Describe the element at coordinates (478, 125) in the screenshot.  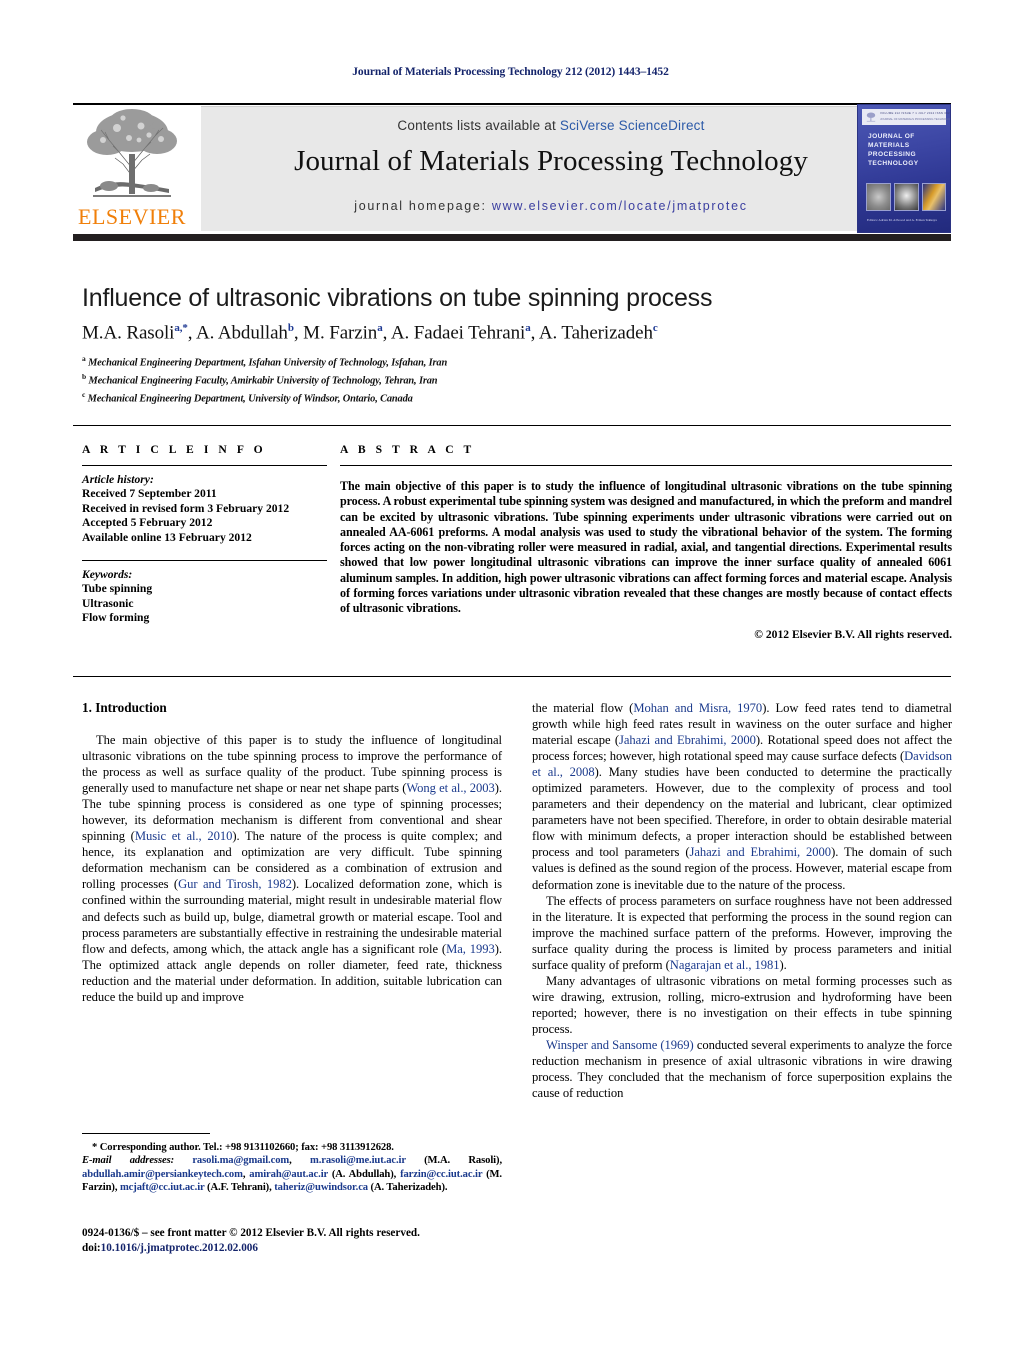
I see `contents-prefix: Contents lists available at` at that location.